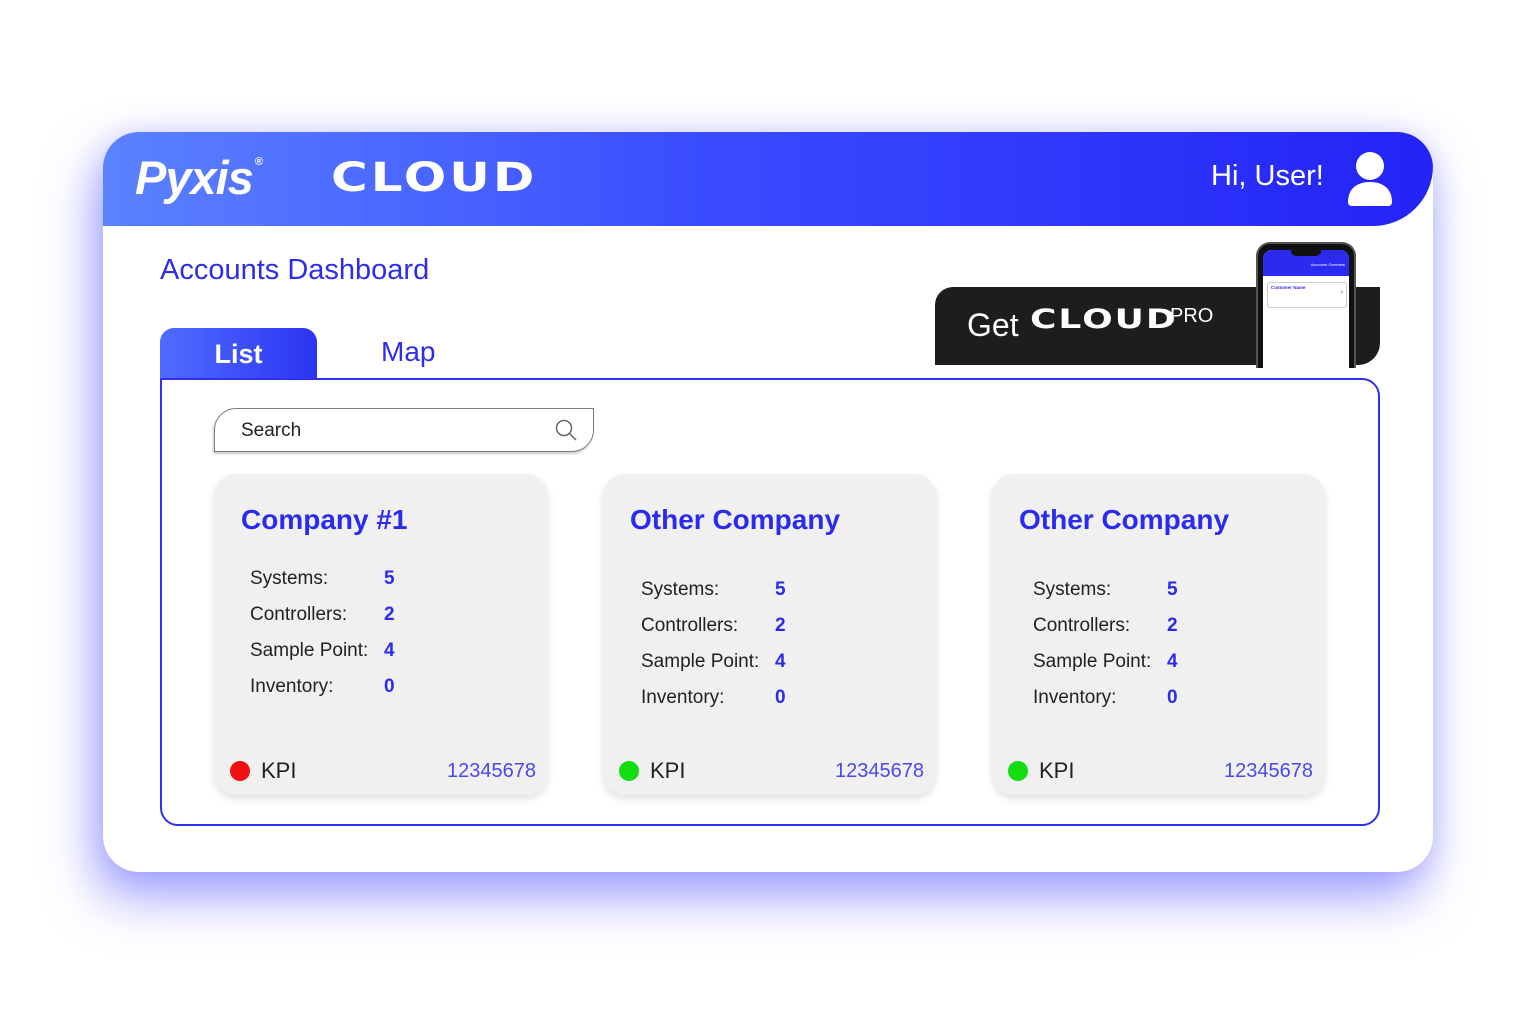 The image size is (1536, 1010). I want to click on header-bar: Pyxis ® CLOUD Hi, User!, so click(768, 179).